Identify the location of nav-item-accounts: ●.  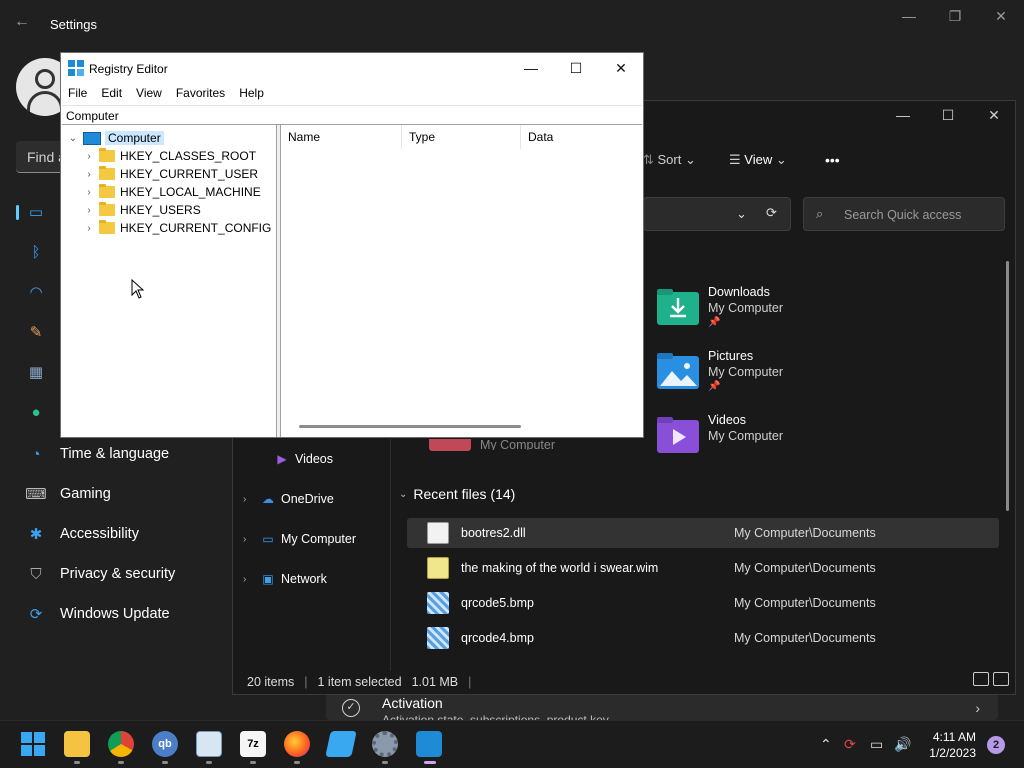
(41, 412).